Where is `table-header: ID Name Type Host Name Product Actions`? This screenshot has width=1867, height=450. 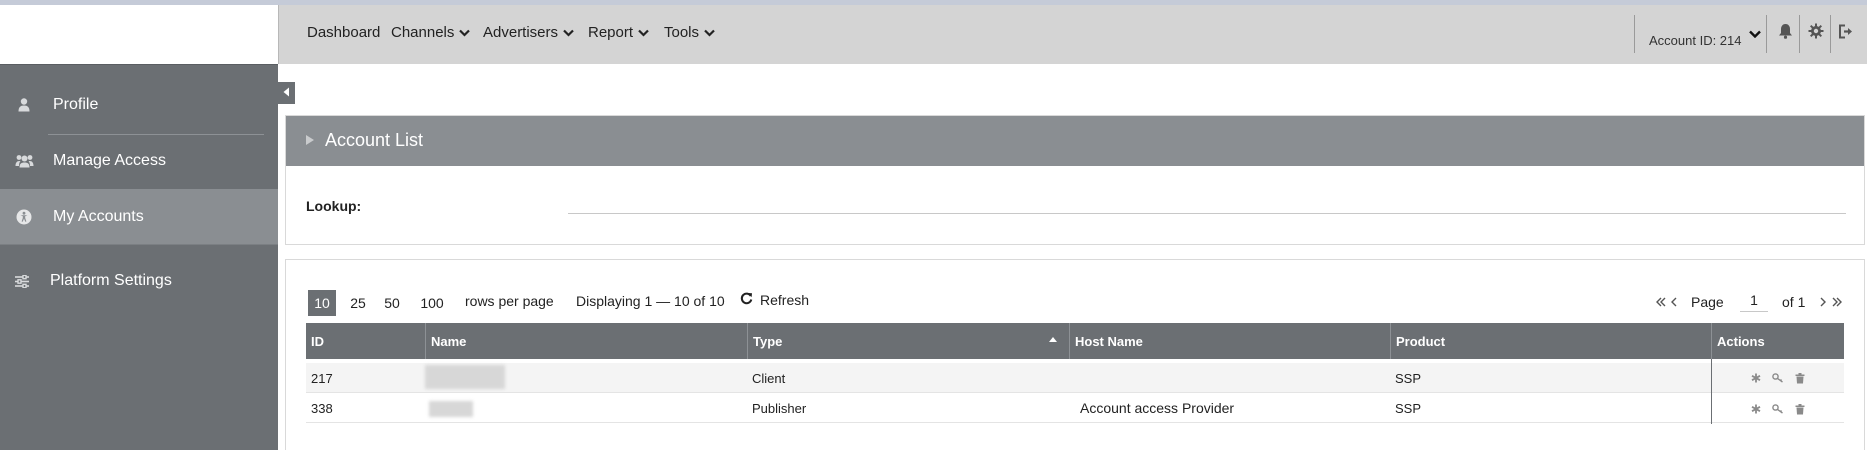 table-header: ID Name Type Host Name Product Actions is located at coordinates (1075, 341).